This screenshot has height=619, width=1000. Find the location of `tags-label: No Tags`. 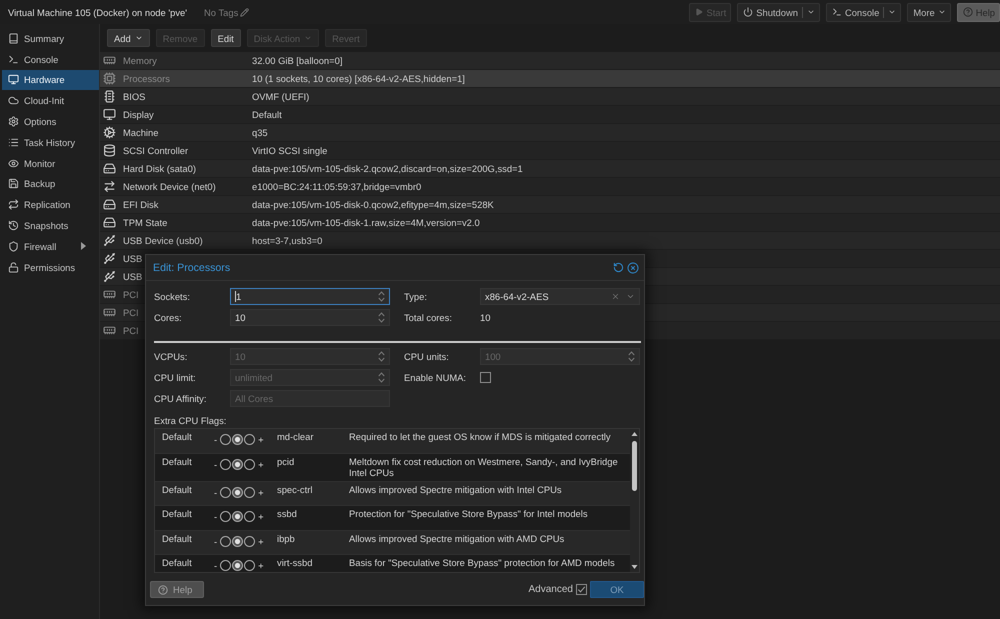

tags-label: No Tags is located at coordinates (221, 12).